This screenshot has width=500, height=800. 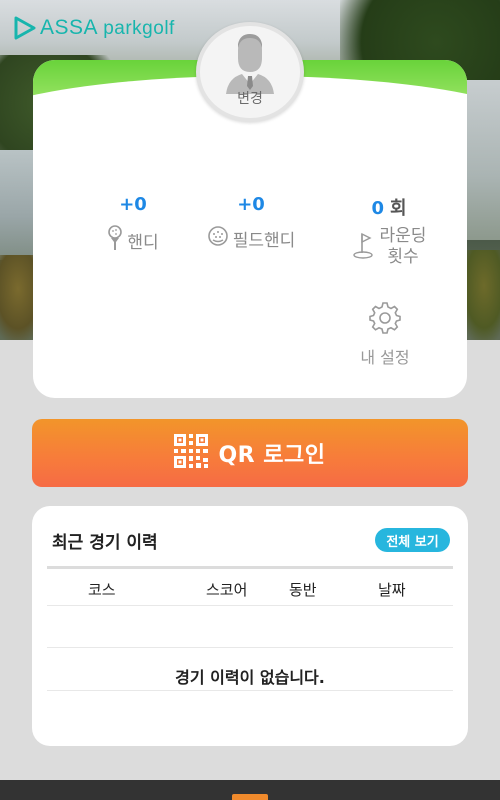 I want to click on qr-code-icon, so click(x=191, y=453).